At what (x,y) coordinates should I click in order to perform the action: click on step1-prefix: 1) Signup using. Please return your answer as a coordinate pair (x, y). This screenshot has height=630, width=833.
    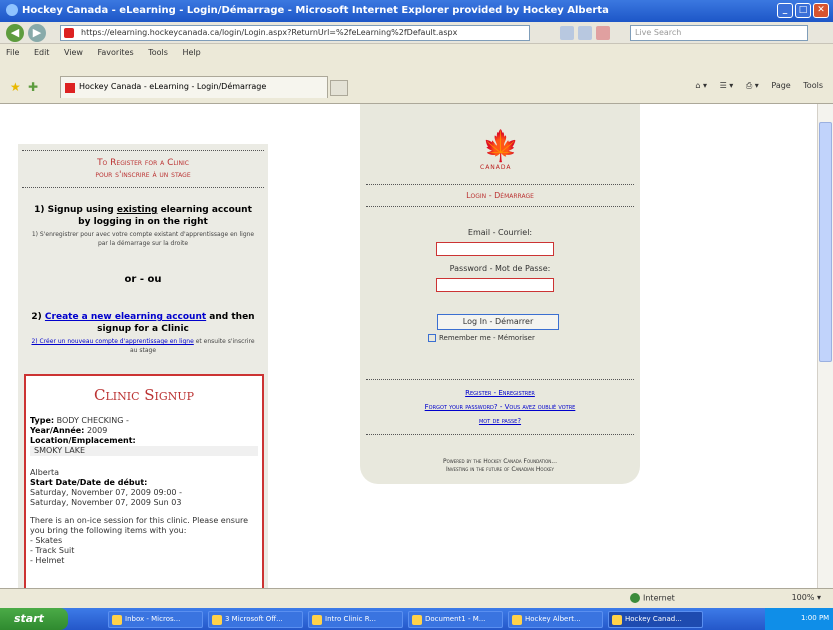
    Looking at the image, I should click on (75, 210).